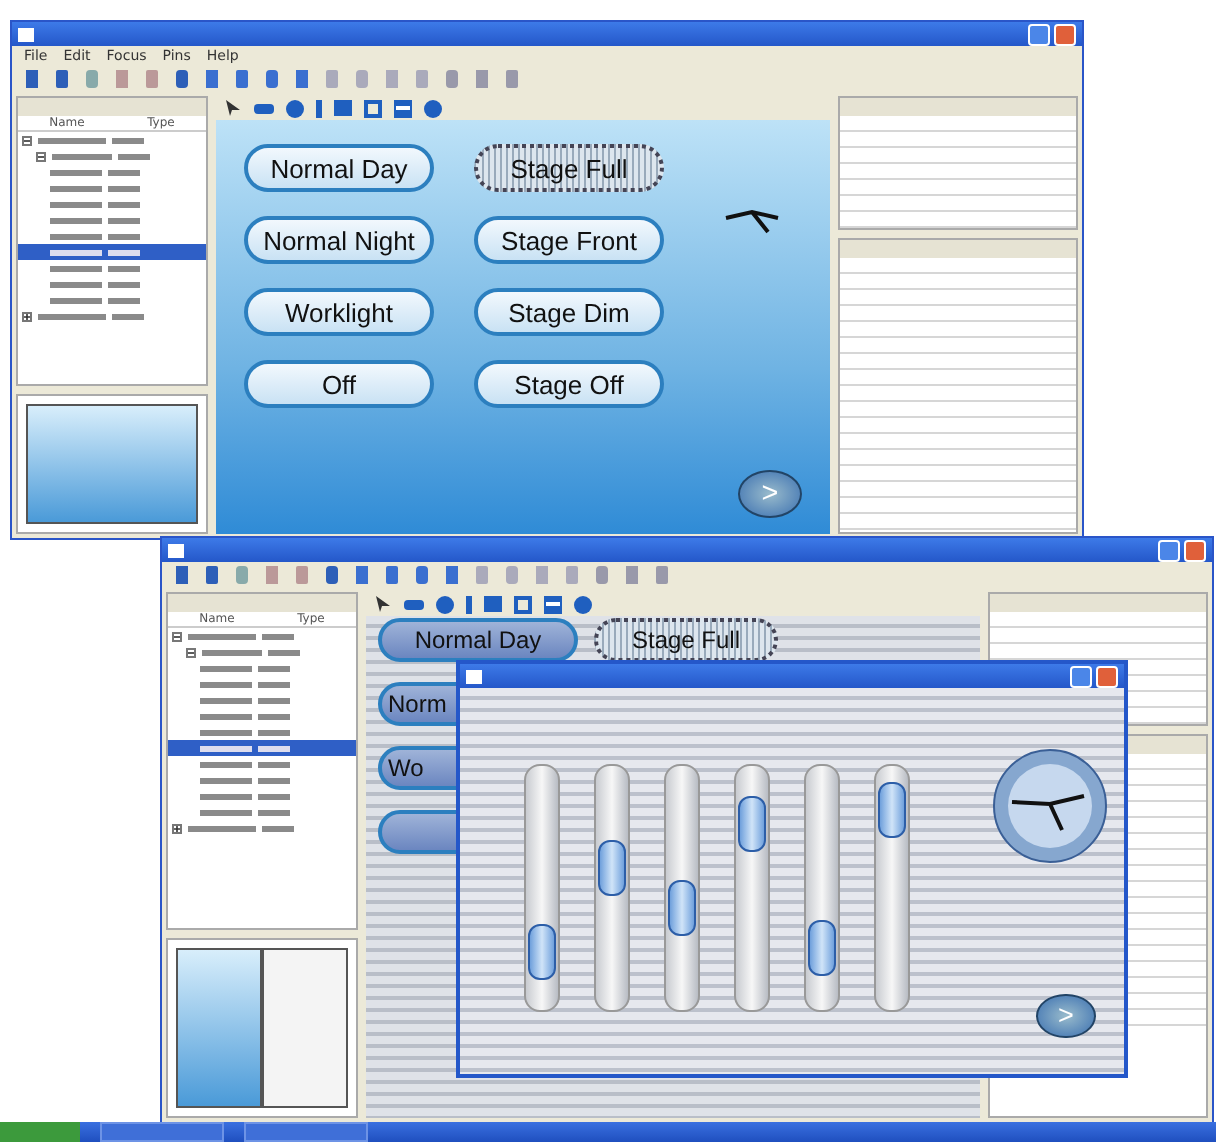 The image size is (1216, 1142). What do you see at coordinates (569, 312) in the screenshot?
I see `widget-button: Stage Dim` at bounding box center [569, 312].